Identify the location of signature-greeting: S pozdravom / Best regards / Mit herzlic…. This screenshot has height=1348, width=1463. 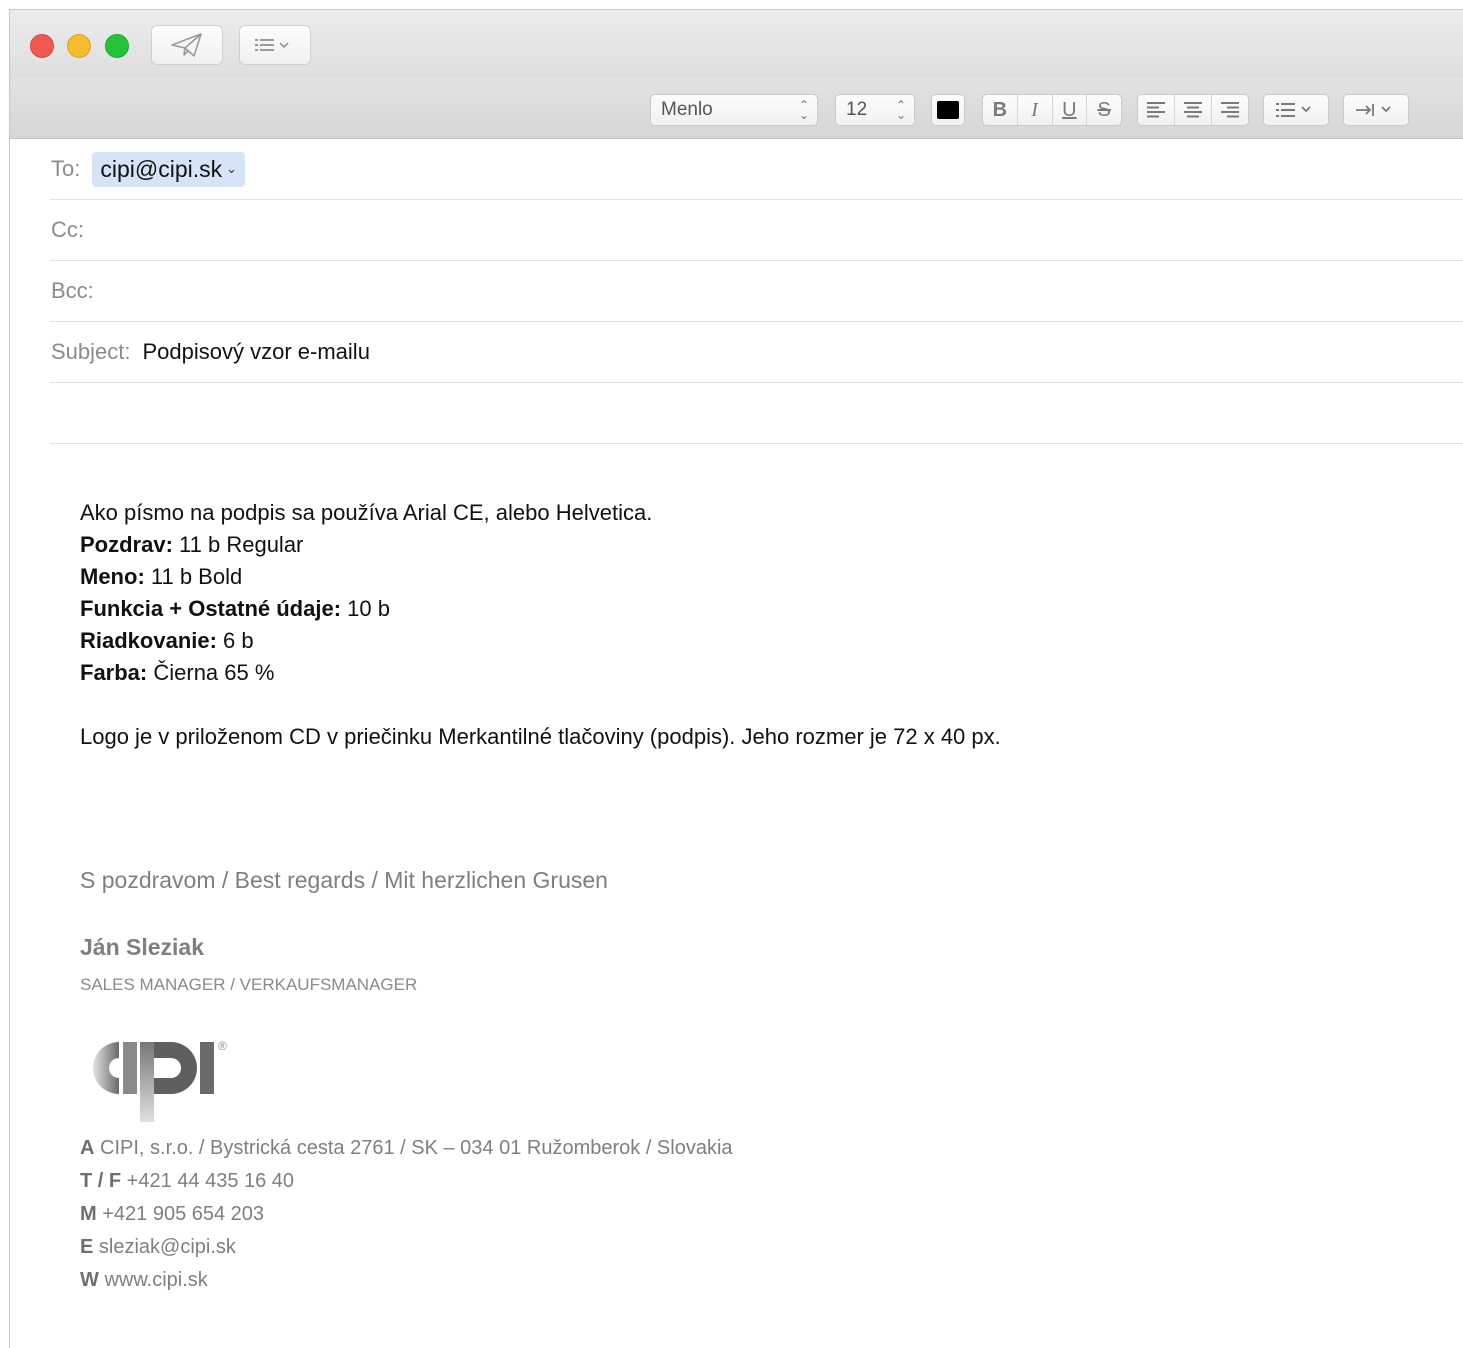
(344, 880).